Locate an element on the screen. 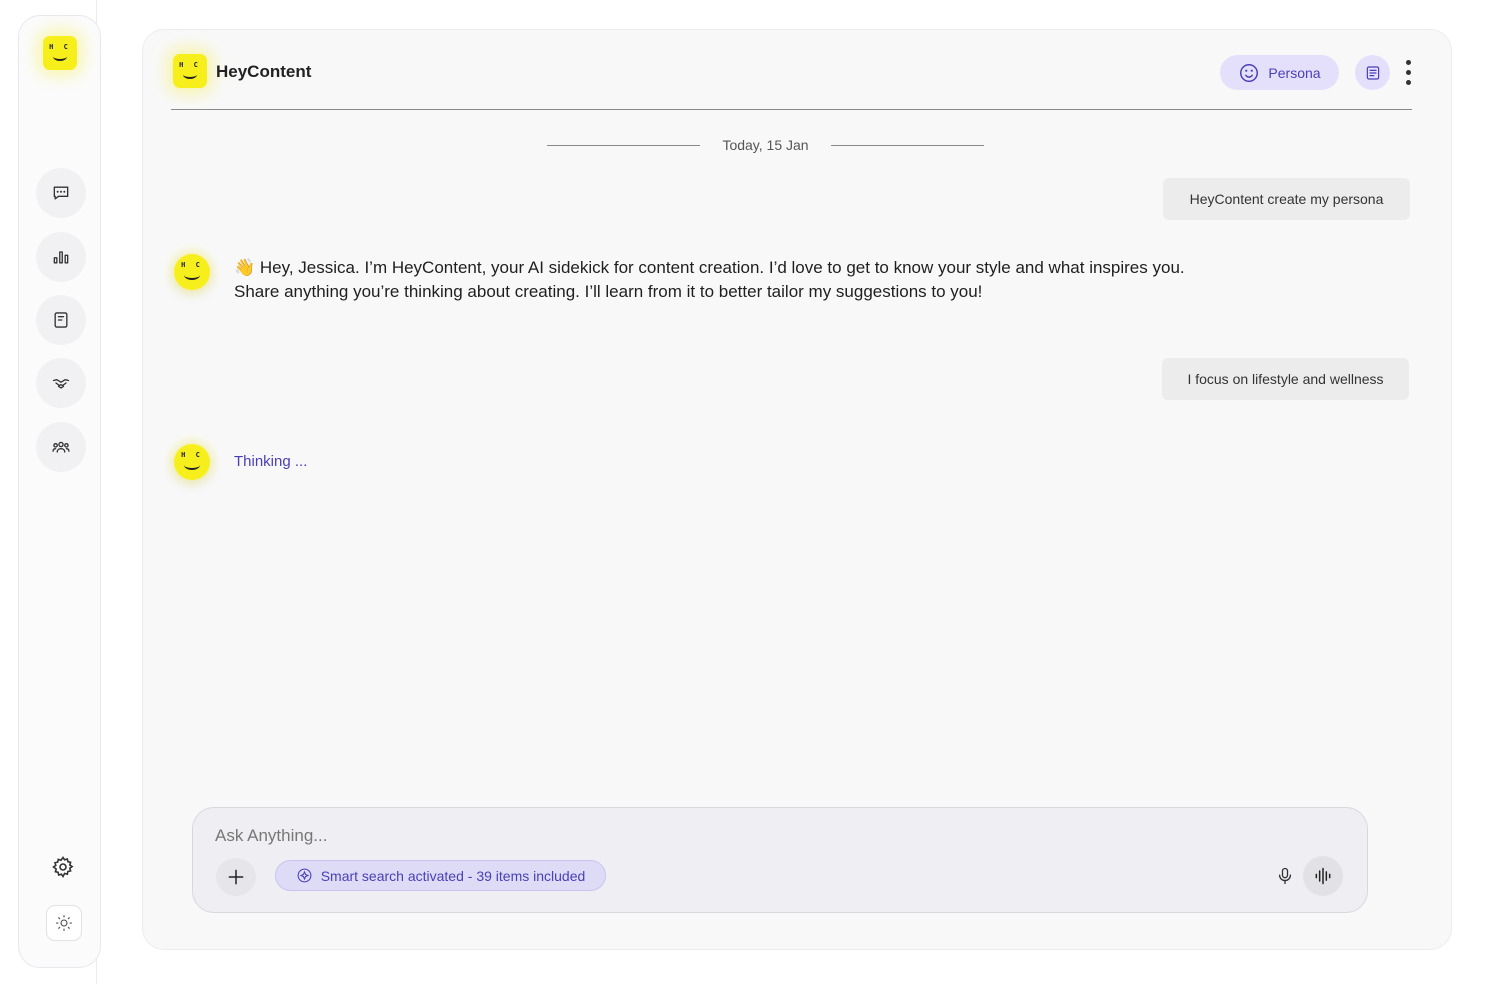 This screenshot has width=1491, height=984. header-logo: H C is located at coordinates (190, 71).